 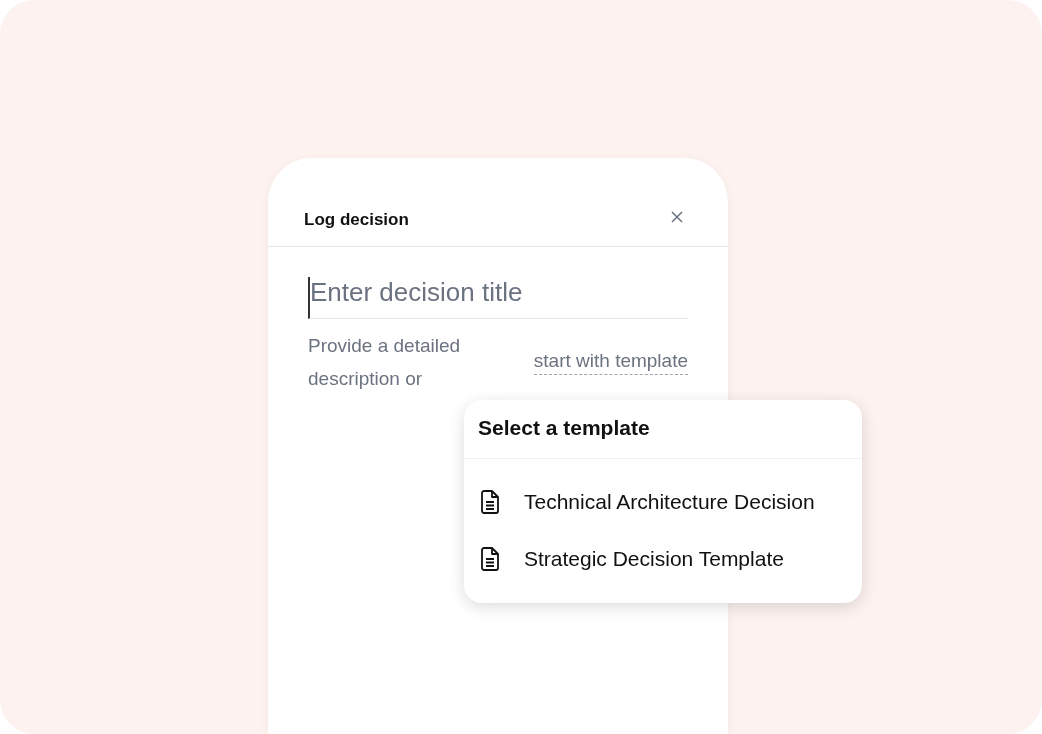 What do you see at coordinates (663, 501) in the screenshot?
I see `template-item: Technical Architecture Decision` at bounding box center [663, 501].